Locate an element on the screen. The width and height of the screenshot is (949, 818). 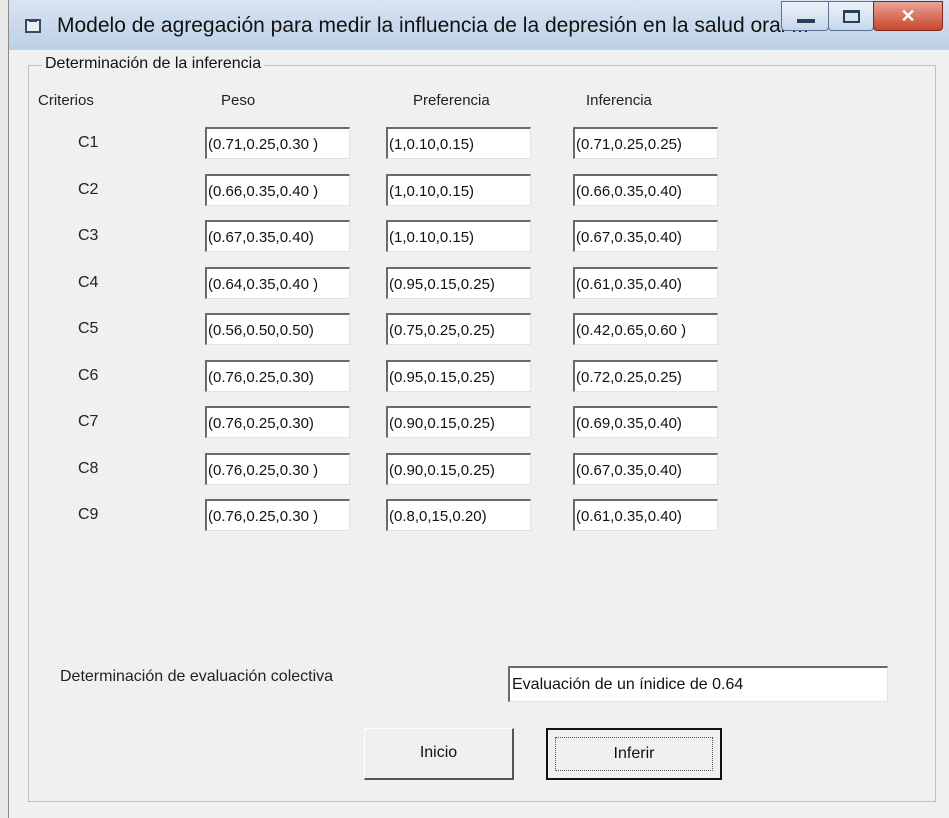
peso-field: (0.67,0.35,0.40) is located at coordinates (277, 236).